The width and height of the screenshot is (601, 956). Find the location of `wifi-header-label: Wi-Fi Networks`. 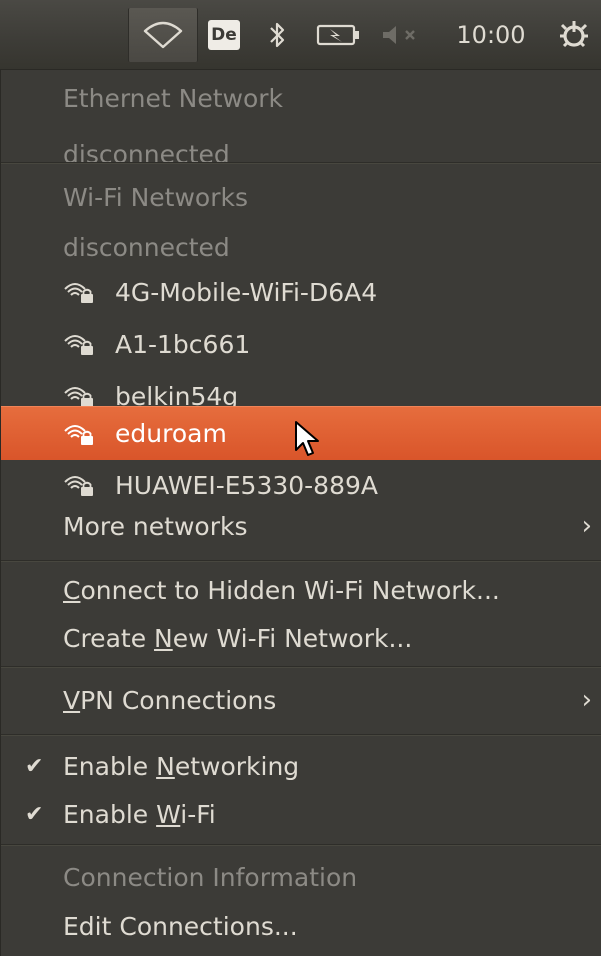

wifi-header-label: Wi-Fi Networks is located at coordinates (155, 197).